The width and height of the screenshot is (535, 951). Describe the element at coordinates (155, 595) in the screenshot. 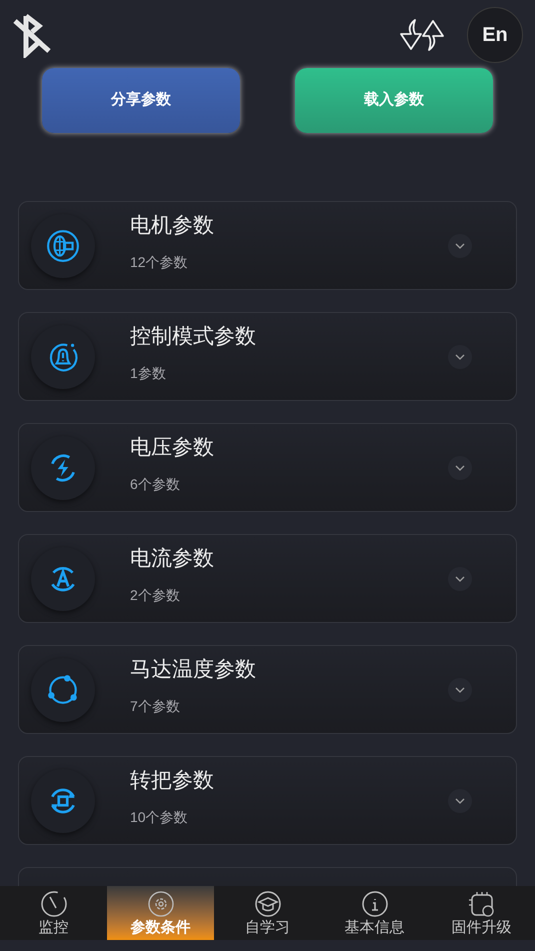

I see `parameter-count: 2个参数` at that location.